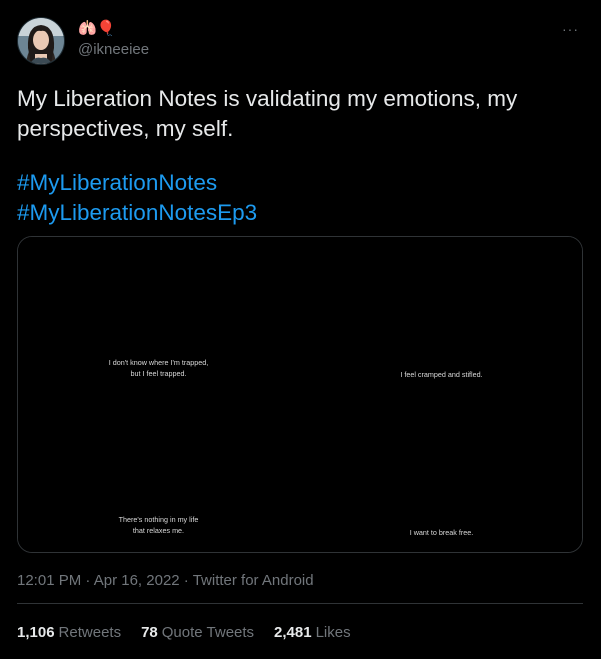 Image resolution: width=601 pixels, height=659 pixels. What do you see at coordinates (49, 580) in the screenshot?
I see `tweet-time: 12:01 PM` at bounding box center [49, 580].